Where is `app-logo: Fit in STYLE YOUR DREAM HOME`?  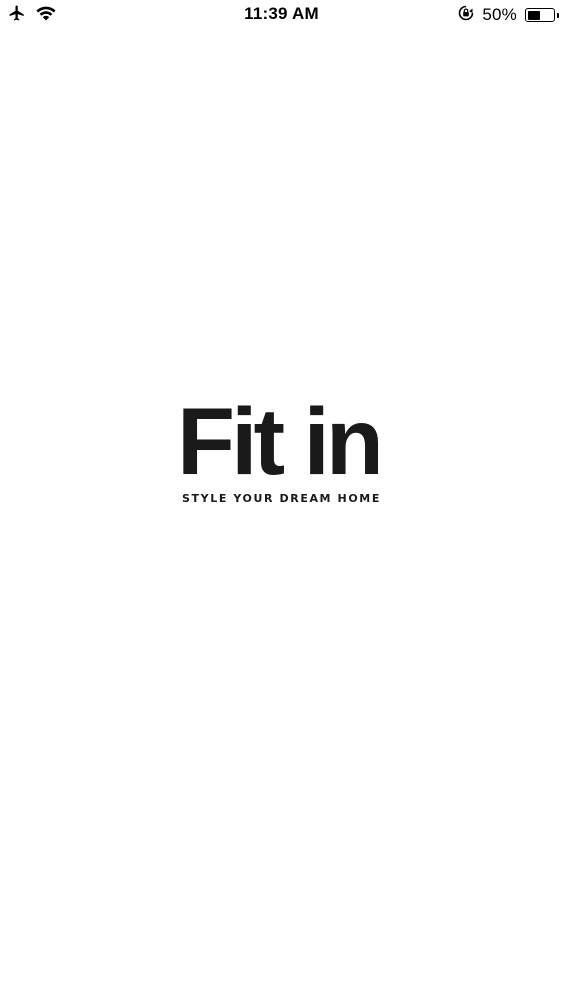
app-logo: Fit in STYLE YOUR DREAM HOME is located at coordinates (281, 447).